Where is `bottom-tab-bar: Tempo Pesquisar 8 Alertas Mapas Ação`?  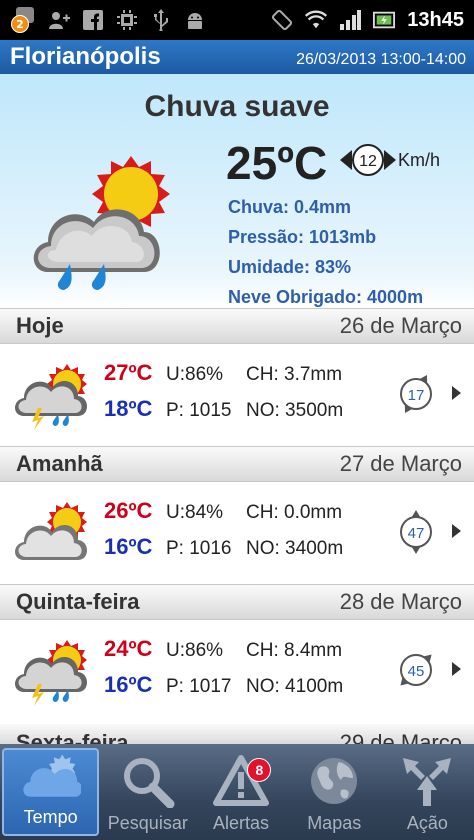 bottom-tab-bar: Tempo Pesquisar 8 Alertas Mapas Ação is located at coordinates (237, 792).